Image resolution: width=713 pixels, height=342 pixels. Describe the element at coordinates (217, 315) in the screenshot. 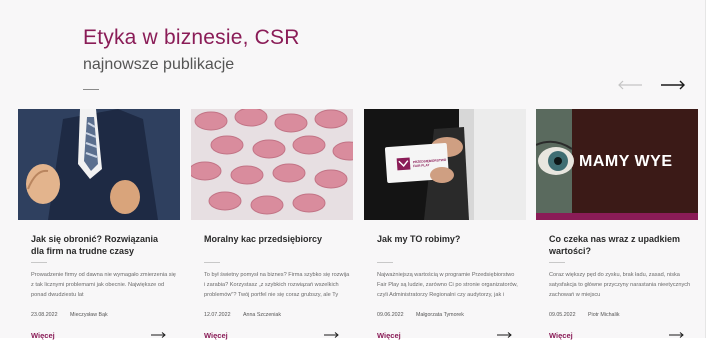

I see `article-date: 12.07.2022` at that location.